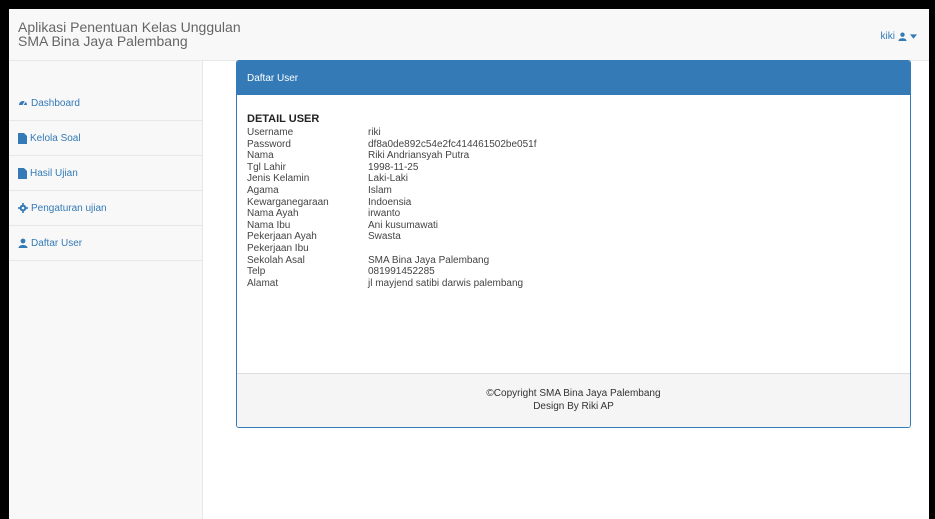  I want to click on detail-row-jenis-kelamin: Jenis Kelamin Laki-Laki, so click(578, 179).